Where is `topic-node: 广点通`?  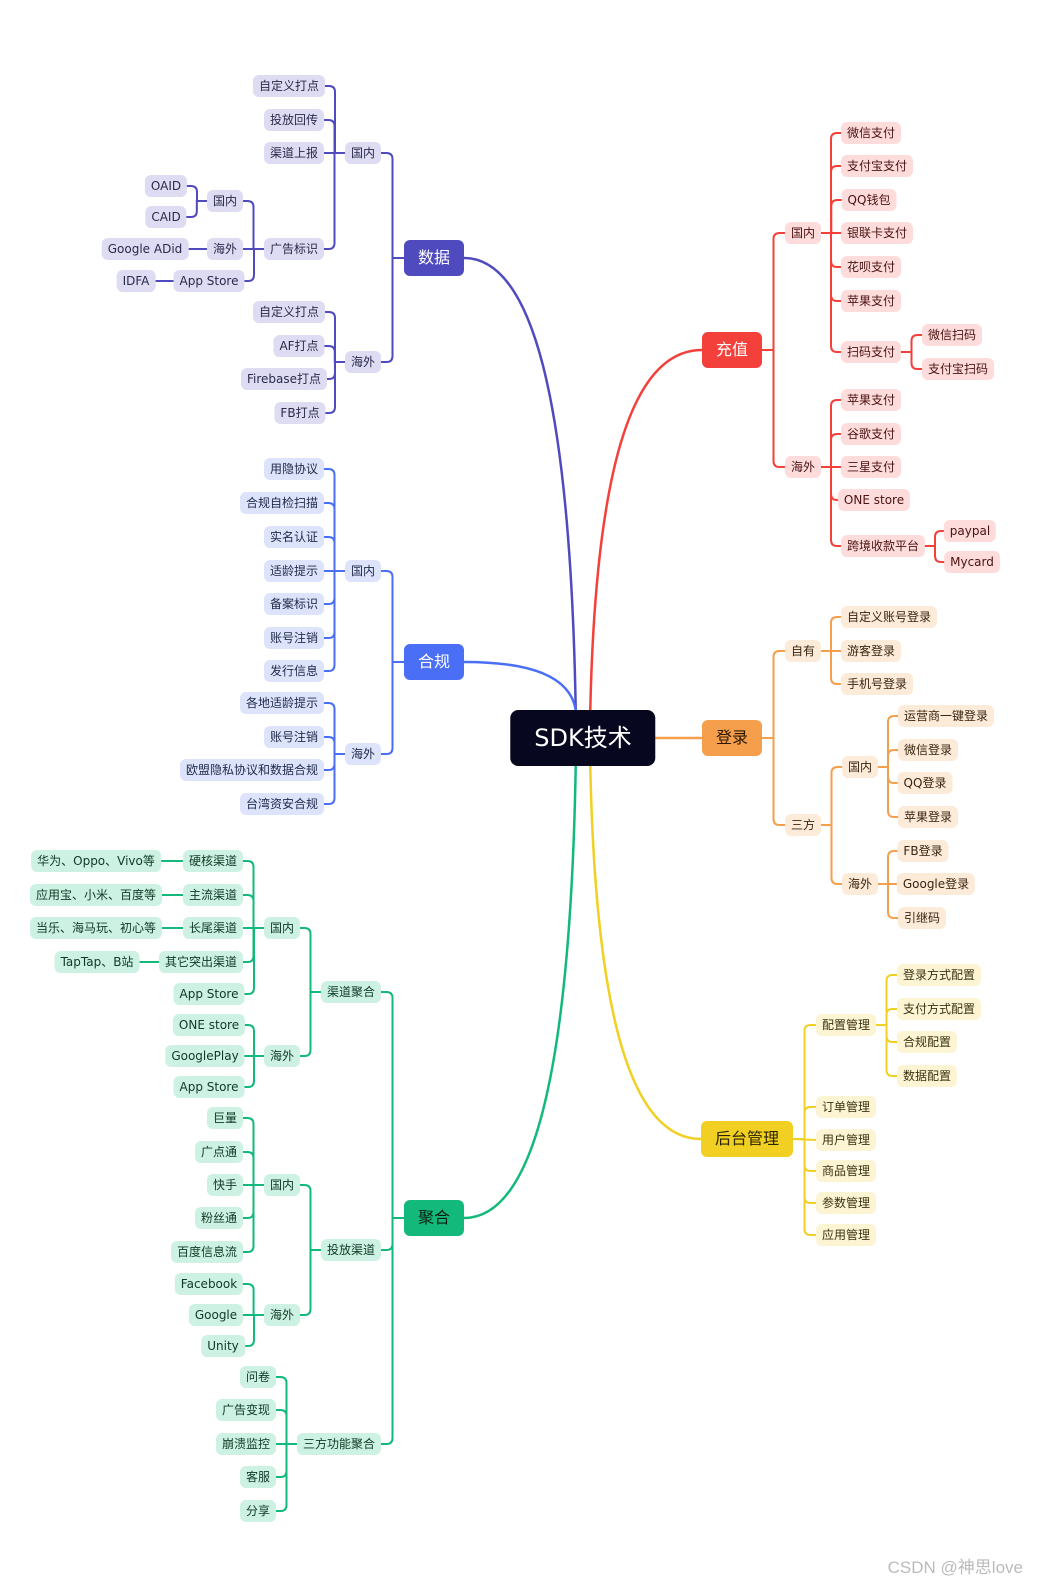 topic-node: 广点通 is located at coordinates (219, 1152).